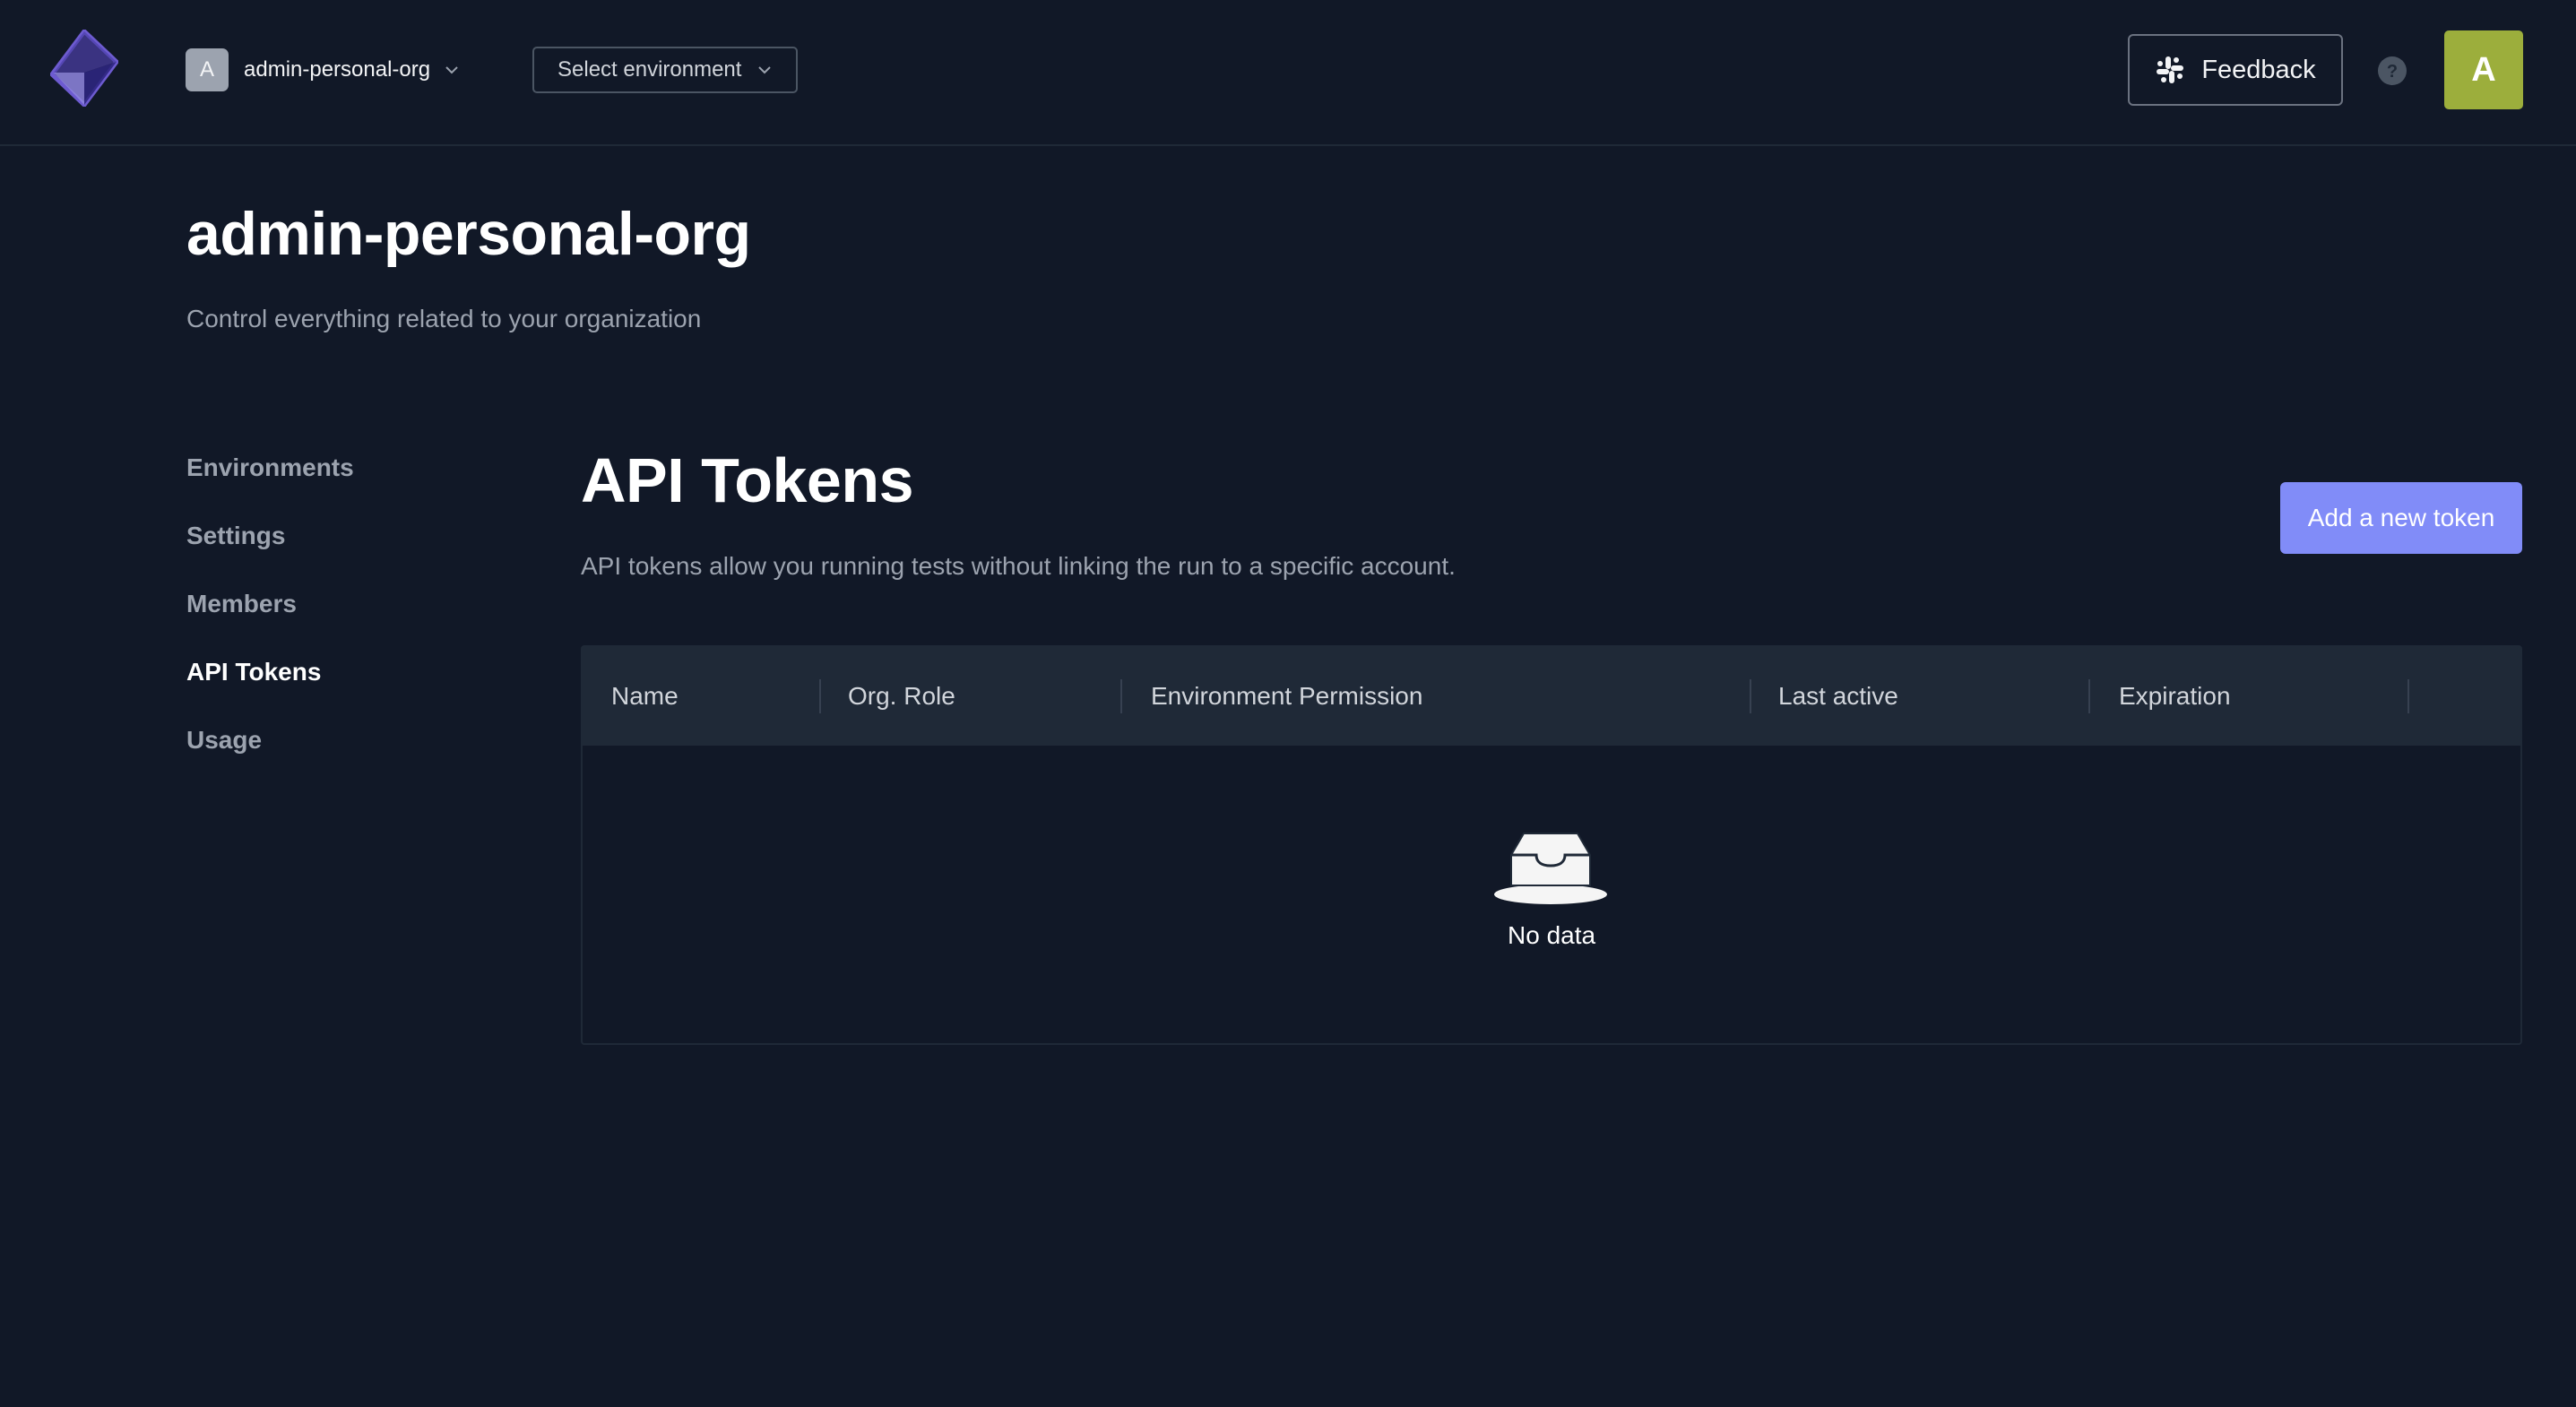  Describe the element at coordinates (1550, 868) in the screenshot. I see `empty-inbox-icon` at that location.